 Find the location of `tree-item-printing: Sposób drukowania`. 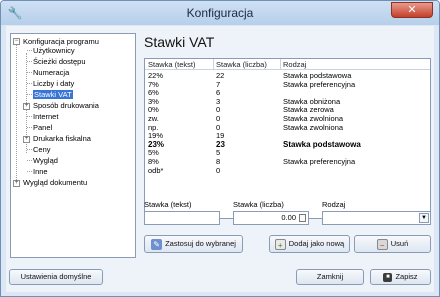

tree-item-printing: Sposób drukowania is located at coordinates (66, 105).